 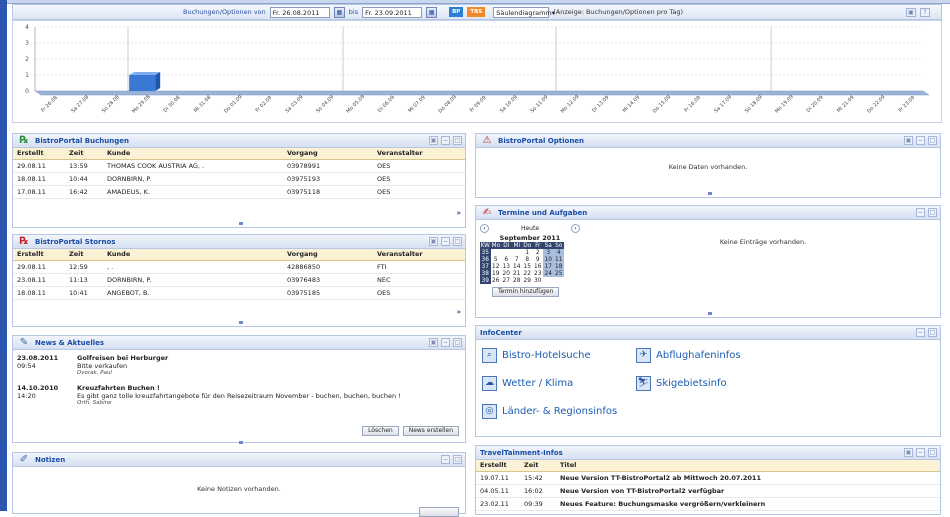 What do you see at coordinates (688, 355) in the screenshot?
I see `link-airport-info: ✈ Abflughafeninfos` at bounding box center [688, 355].